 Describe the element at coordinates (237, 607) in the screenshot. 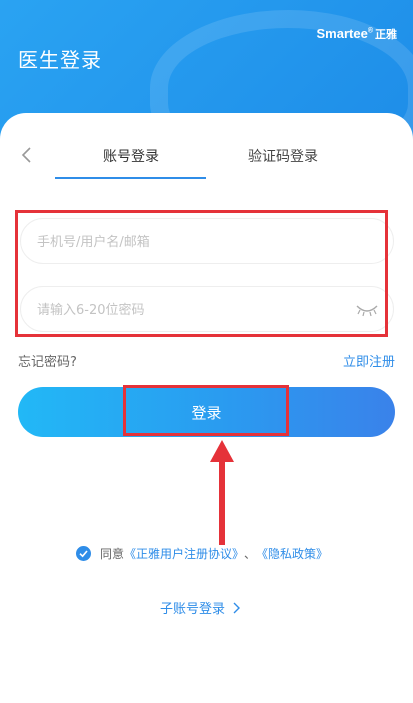

I see `chevron-right-icon` at that location.